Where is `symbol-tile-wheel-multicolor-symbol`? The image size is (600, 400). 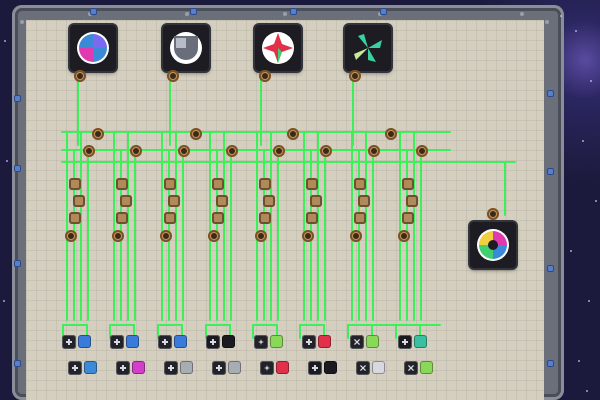
symbol-tile-wheel-multicolor-symbol is located at coordinates (493, 245).